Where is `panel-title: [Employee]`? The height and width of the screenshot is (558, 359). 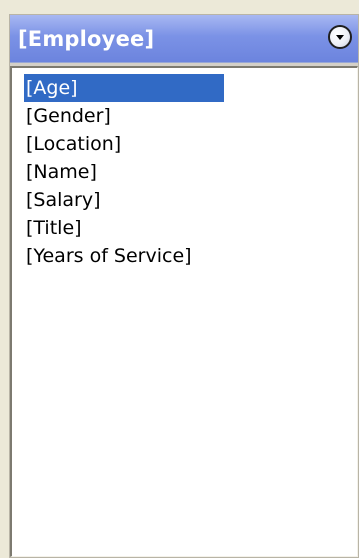 panel-title: [Employee] is located at coordinates (86, 39).